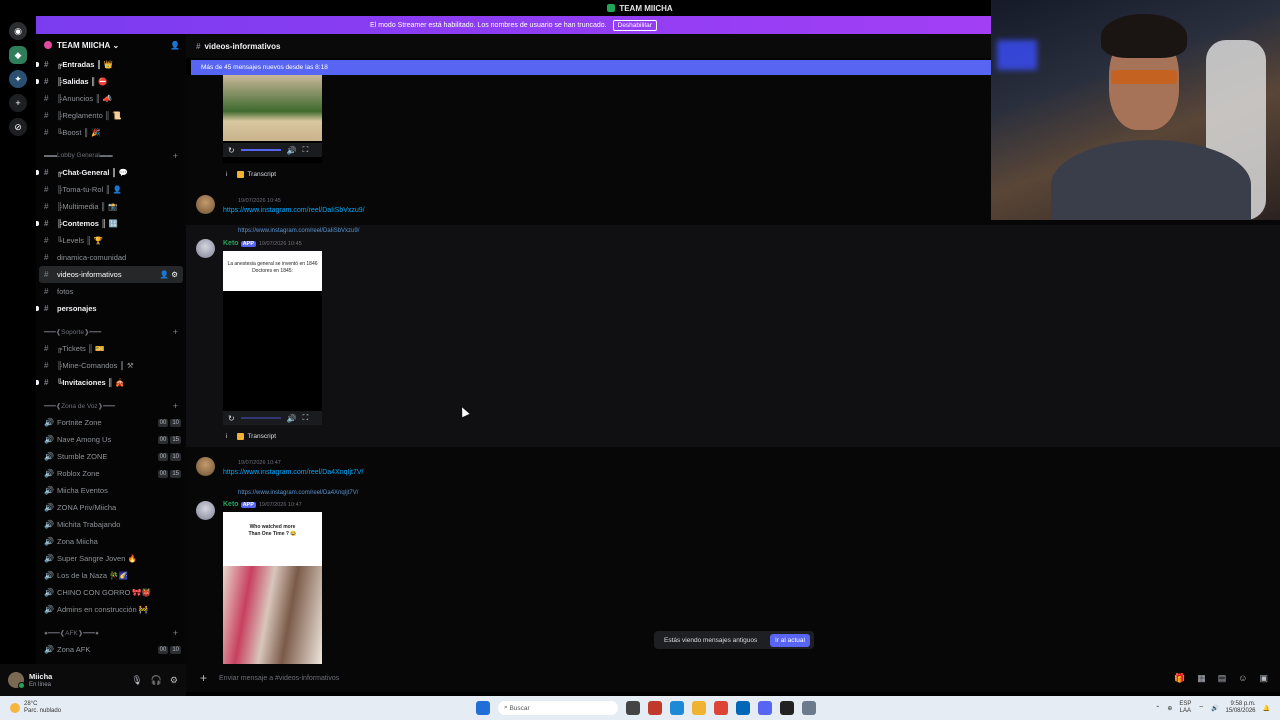  I want to click on gift-icon: 🎁, so click(1179, 678).